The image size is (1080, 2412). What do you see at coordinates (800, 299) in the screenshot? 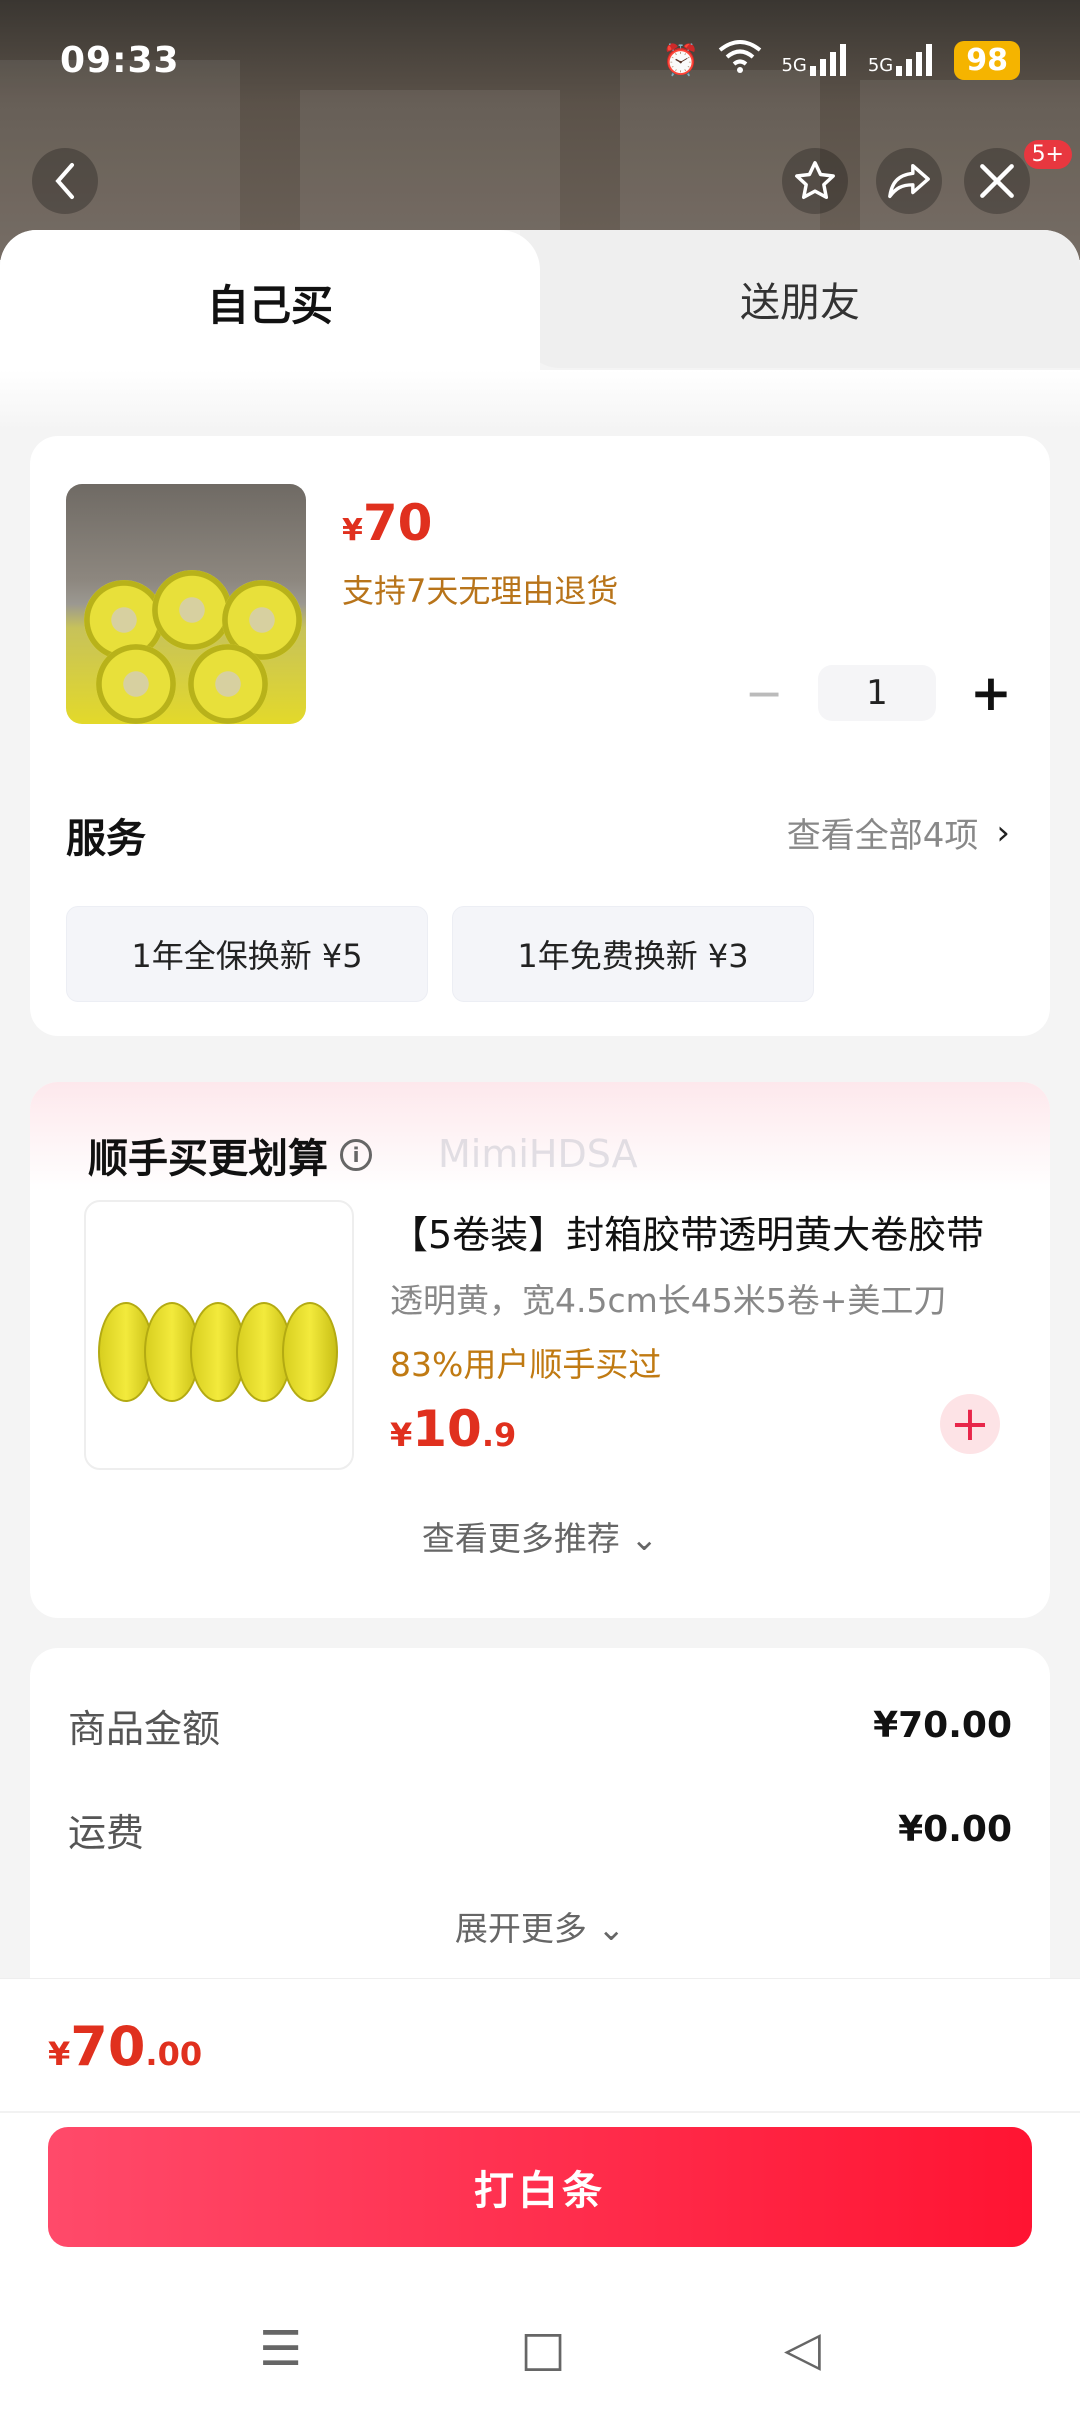
I see `tab-gift-friend: 送朋友` at bounding box center [800, 299].